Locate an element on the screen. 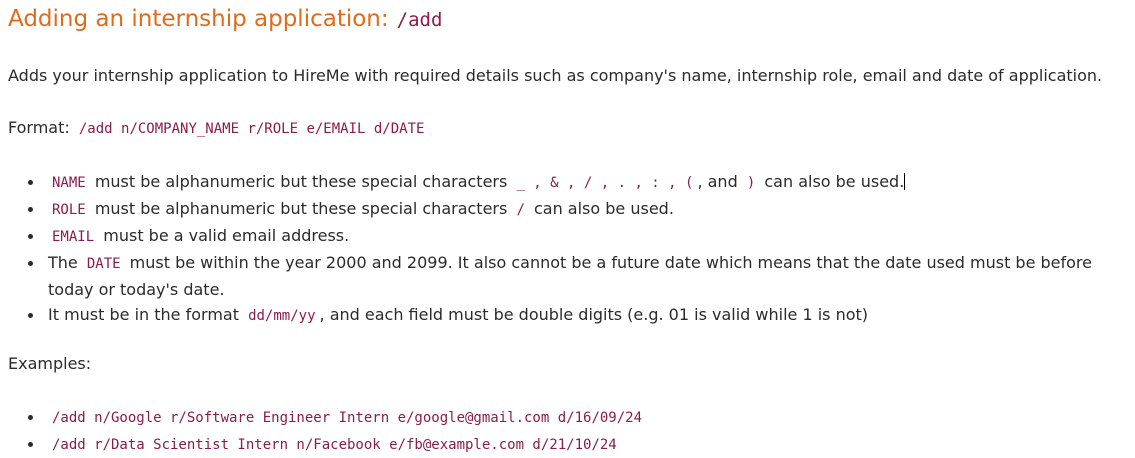 This screenshot has width=1135, height=458. list-item: EMAIL must be a valid email address. is located at coordinates (566, 236).